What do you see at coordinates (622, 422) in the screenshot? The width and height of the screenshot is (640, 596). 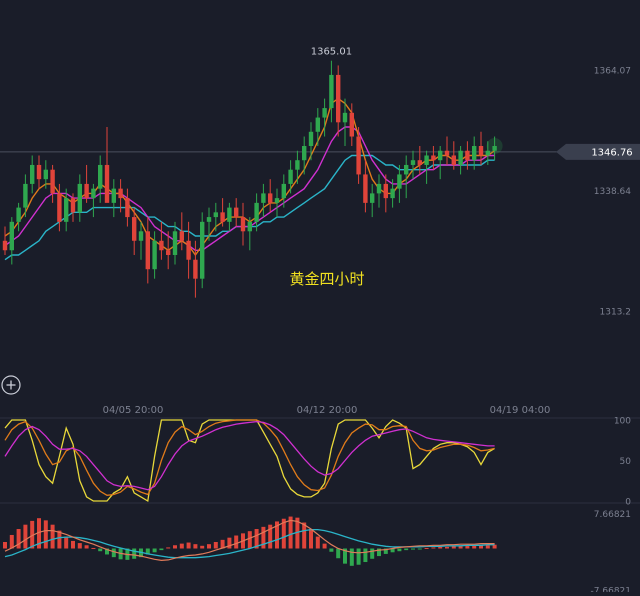 I see `kdj-y-tick-1: 100` at bounding box center [622, 422].